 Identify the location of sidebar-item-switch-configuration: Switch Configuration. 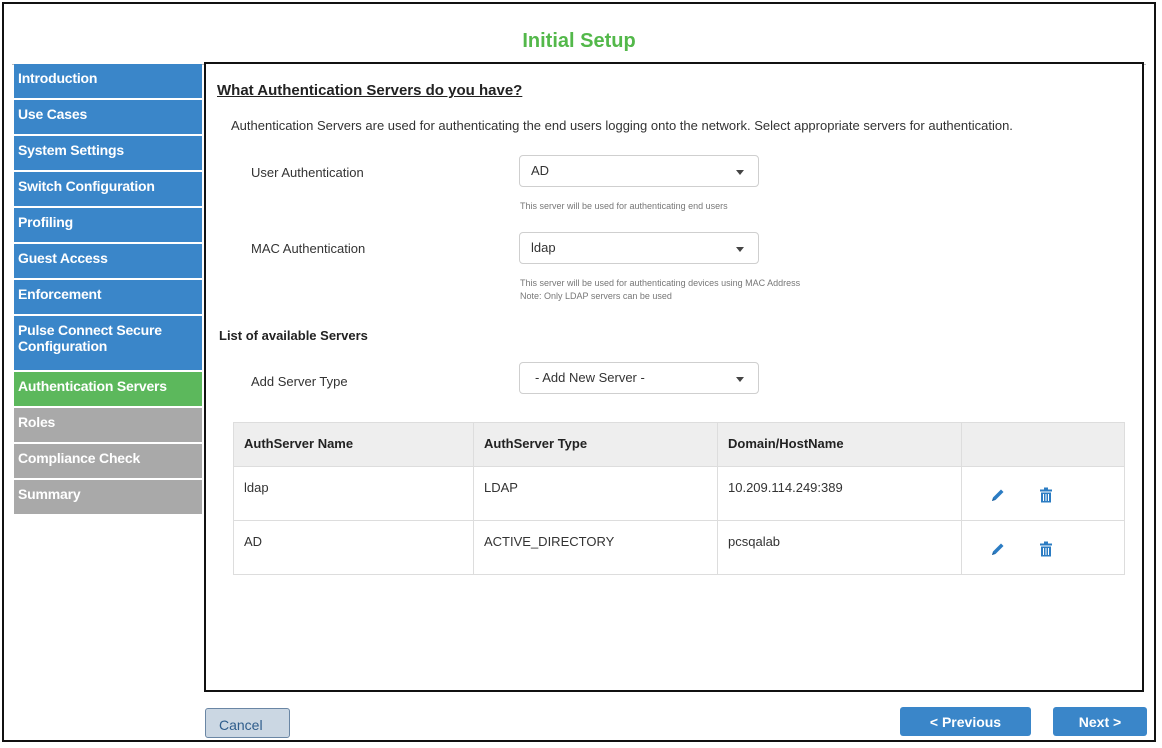
(108, 190).